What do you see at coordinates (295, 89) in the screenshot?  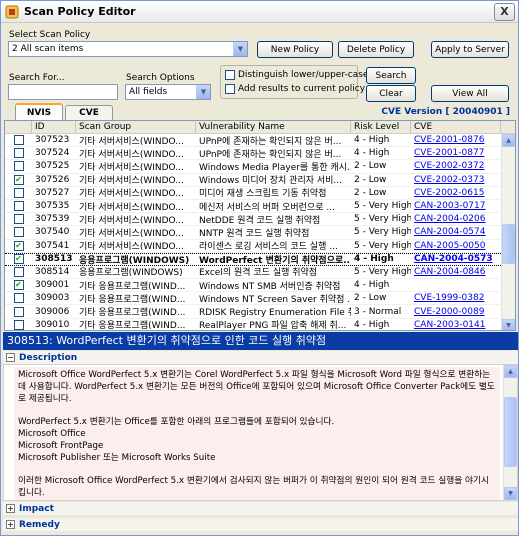 I see `add-results-option: Add results to current policy` at bounding box center [295, 89].